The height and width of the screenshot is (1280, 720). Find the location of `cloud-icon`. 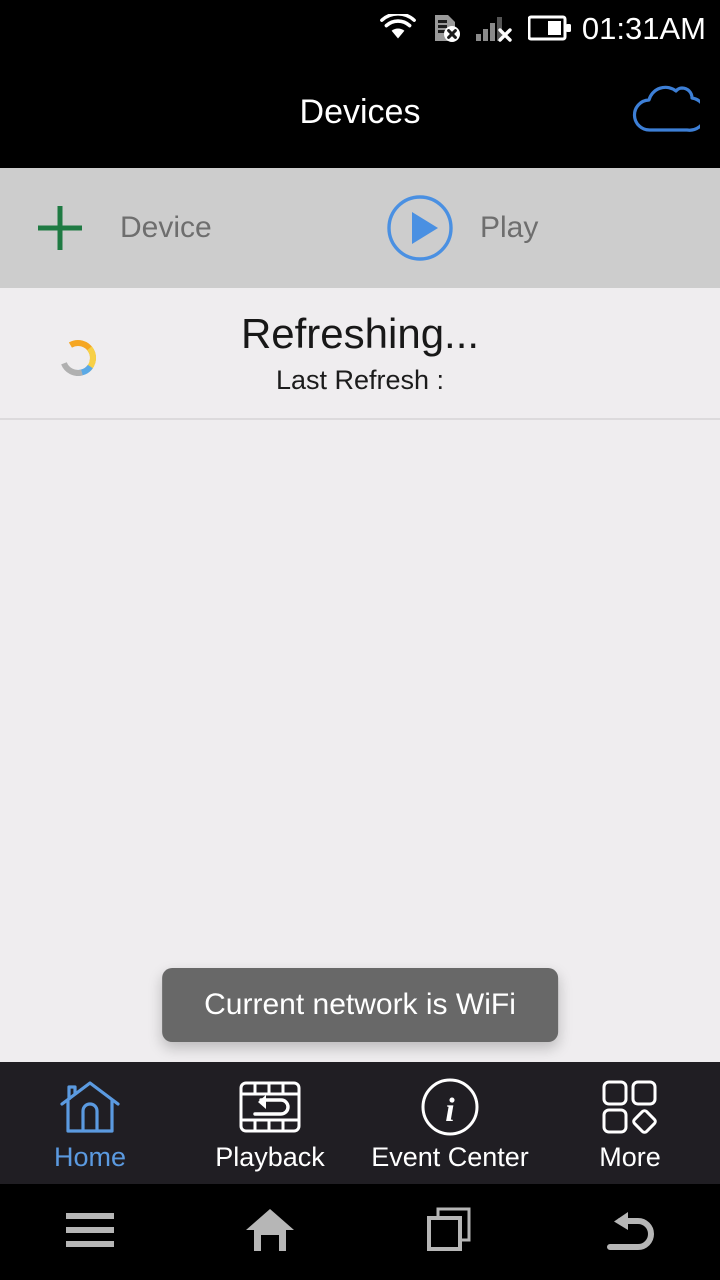

cloud-icon is located at coordinates (668, 112).